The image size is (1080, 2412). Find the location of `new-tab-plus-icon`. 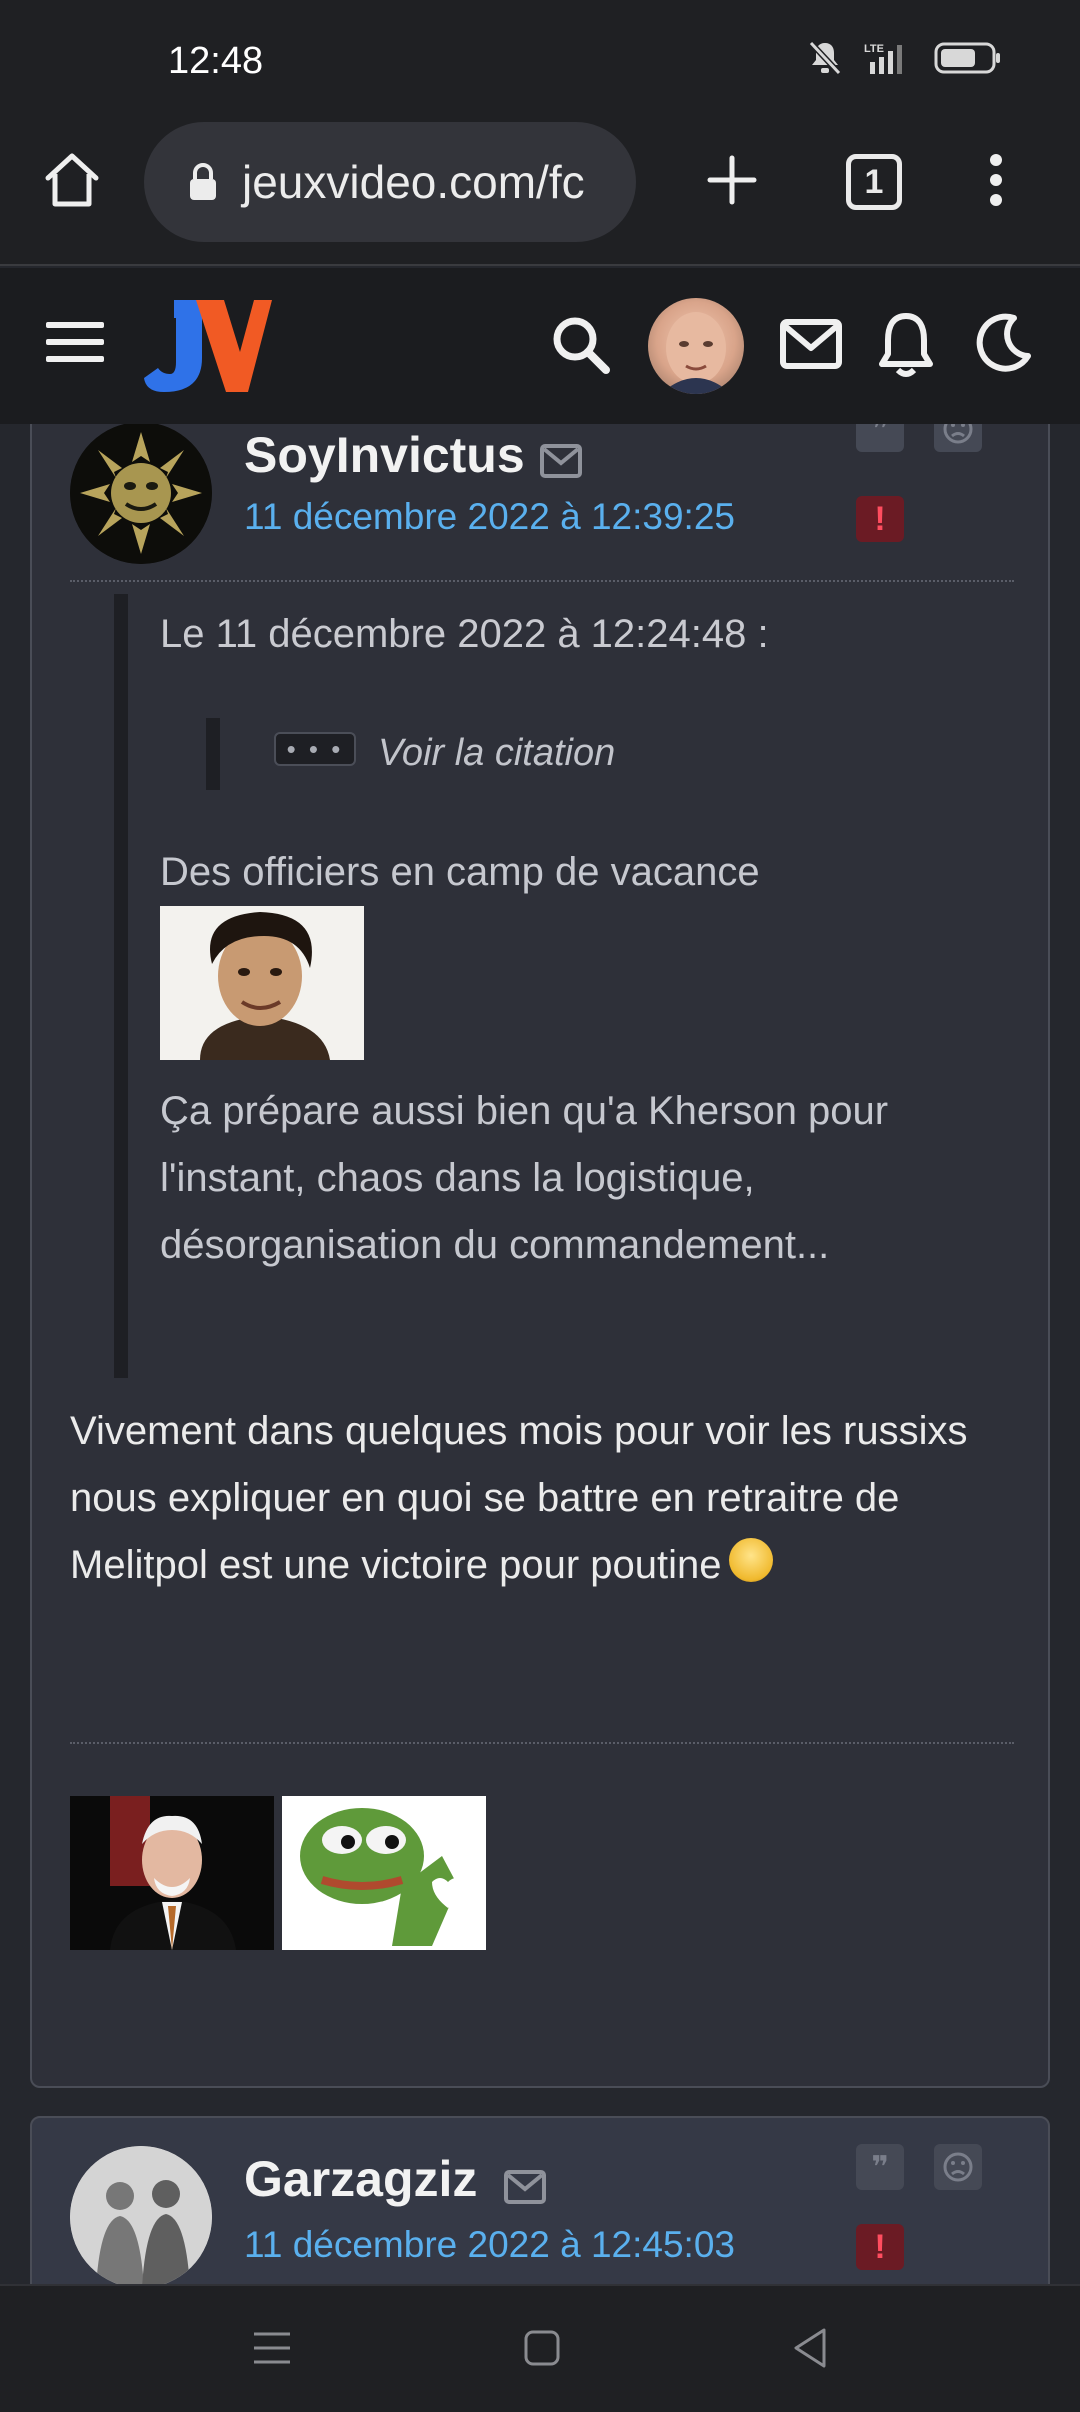

new-tab-plus-icon is located at coordinates (732, 180).